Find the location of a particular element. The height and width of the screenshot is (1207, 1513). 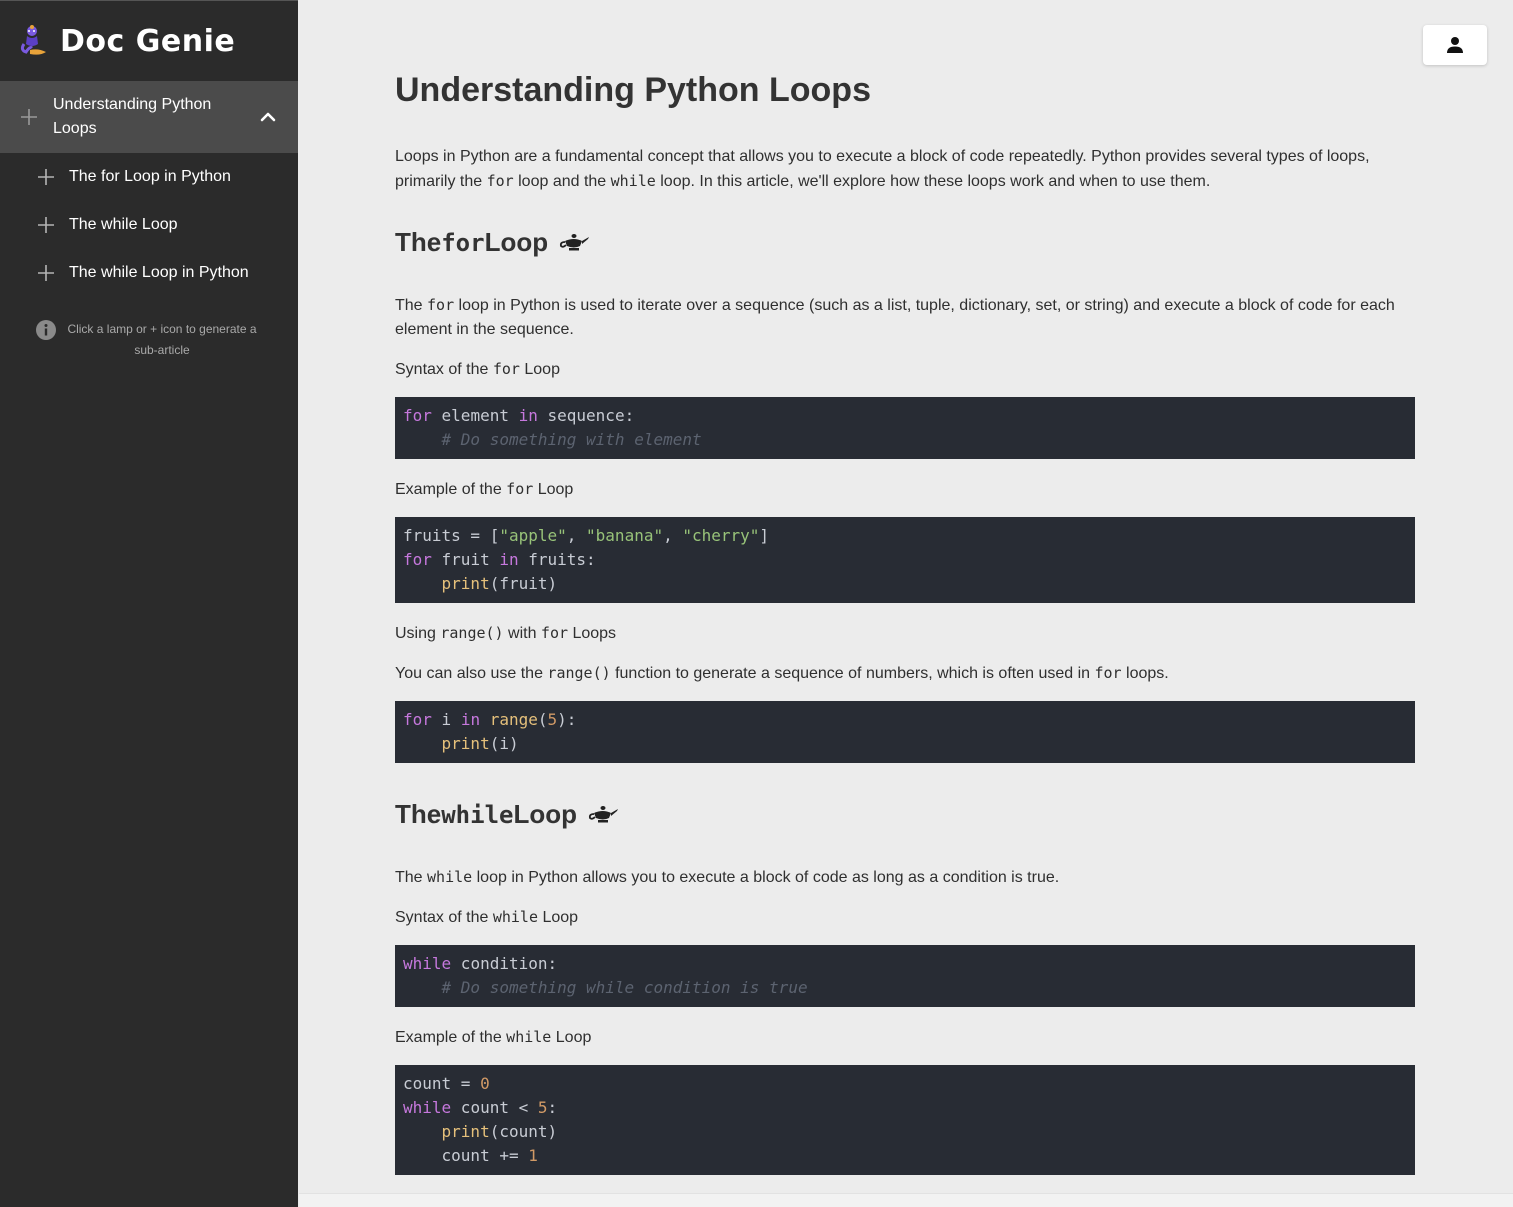

sidebar-item-current-article: Understanding Python Loops is located at coordinates (149, 117).